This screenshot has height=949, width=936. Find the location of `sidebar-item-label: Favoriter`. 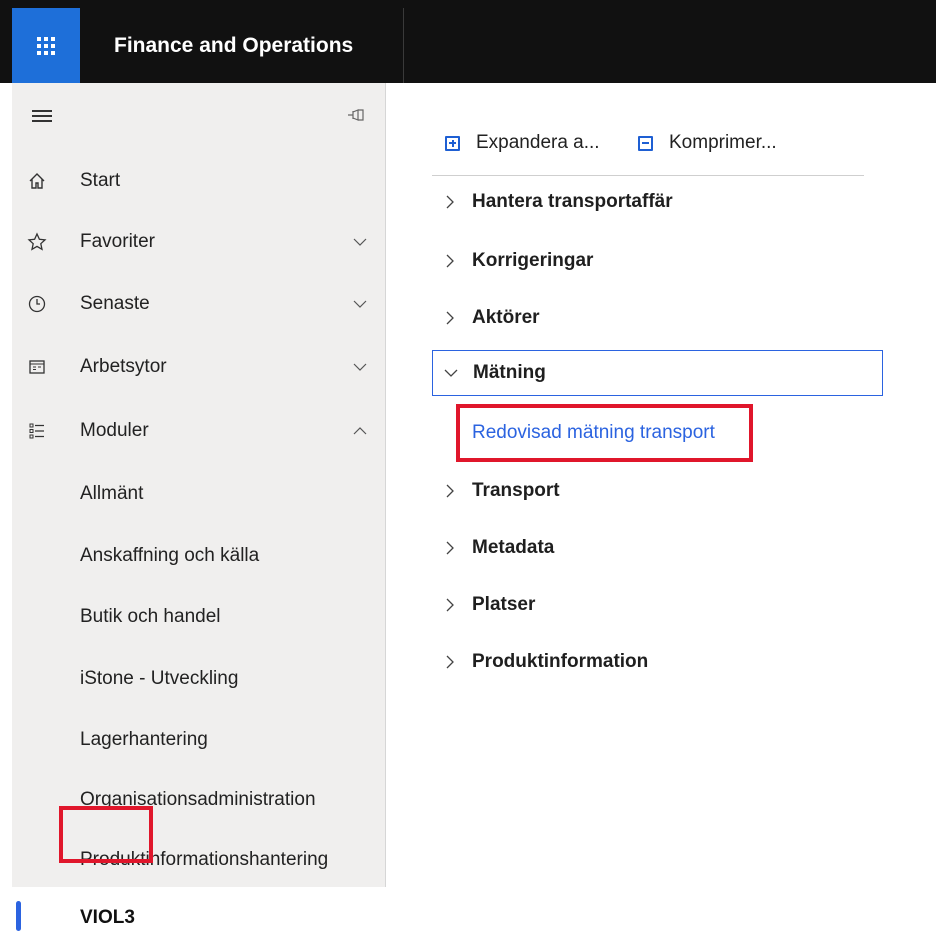

sidebar-item-label: Favoriter is located at coordinates (117, 241).